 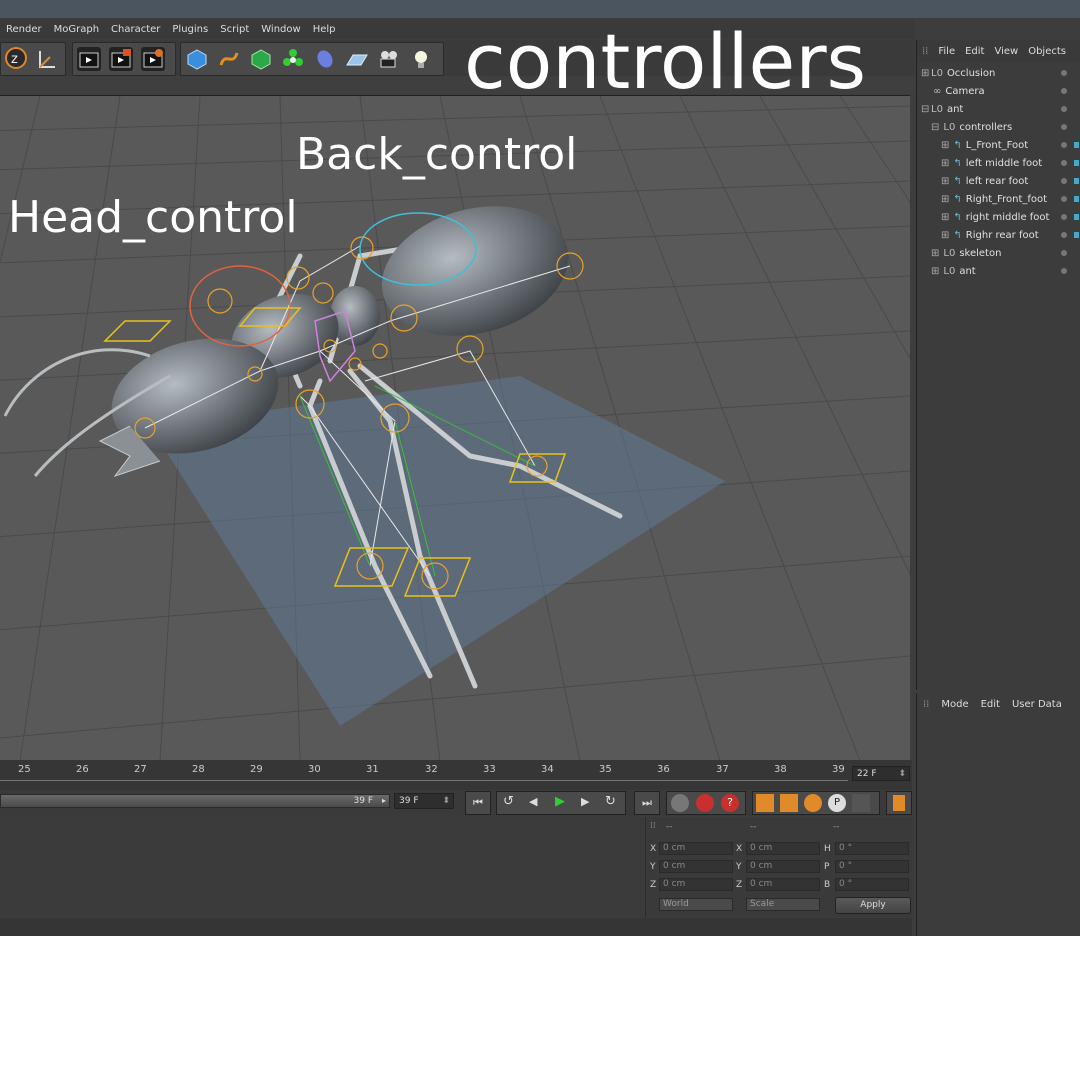 I want to click on point-level-icon, so click(x=861, y=803).